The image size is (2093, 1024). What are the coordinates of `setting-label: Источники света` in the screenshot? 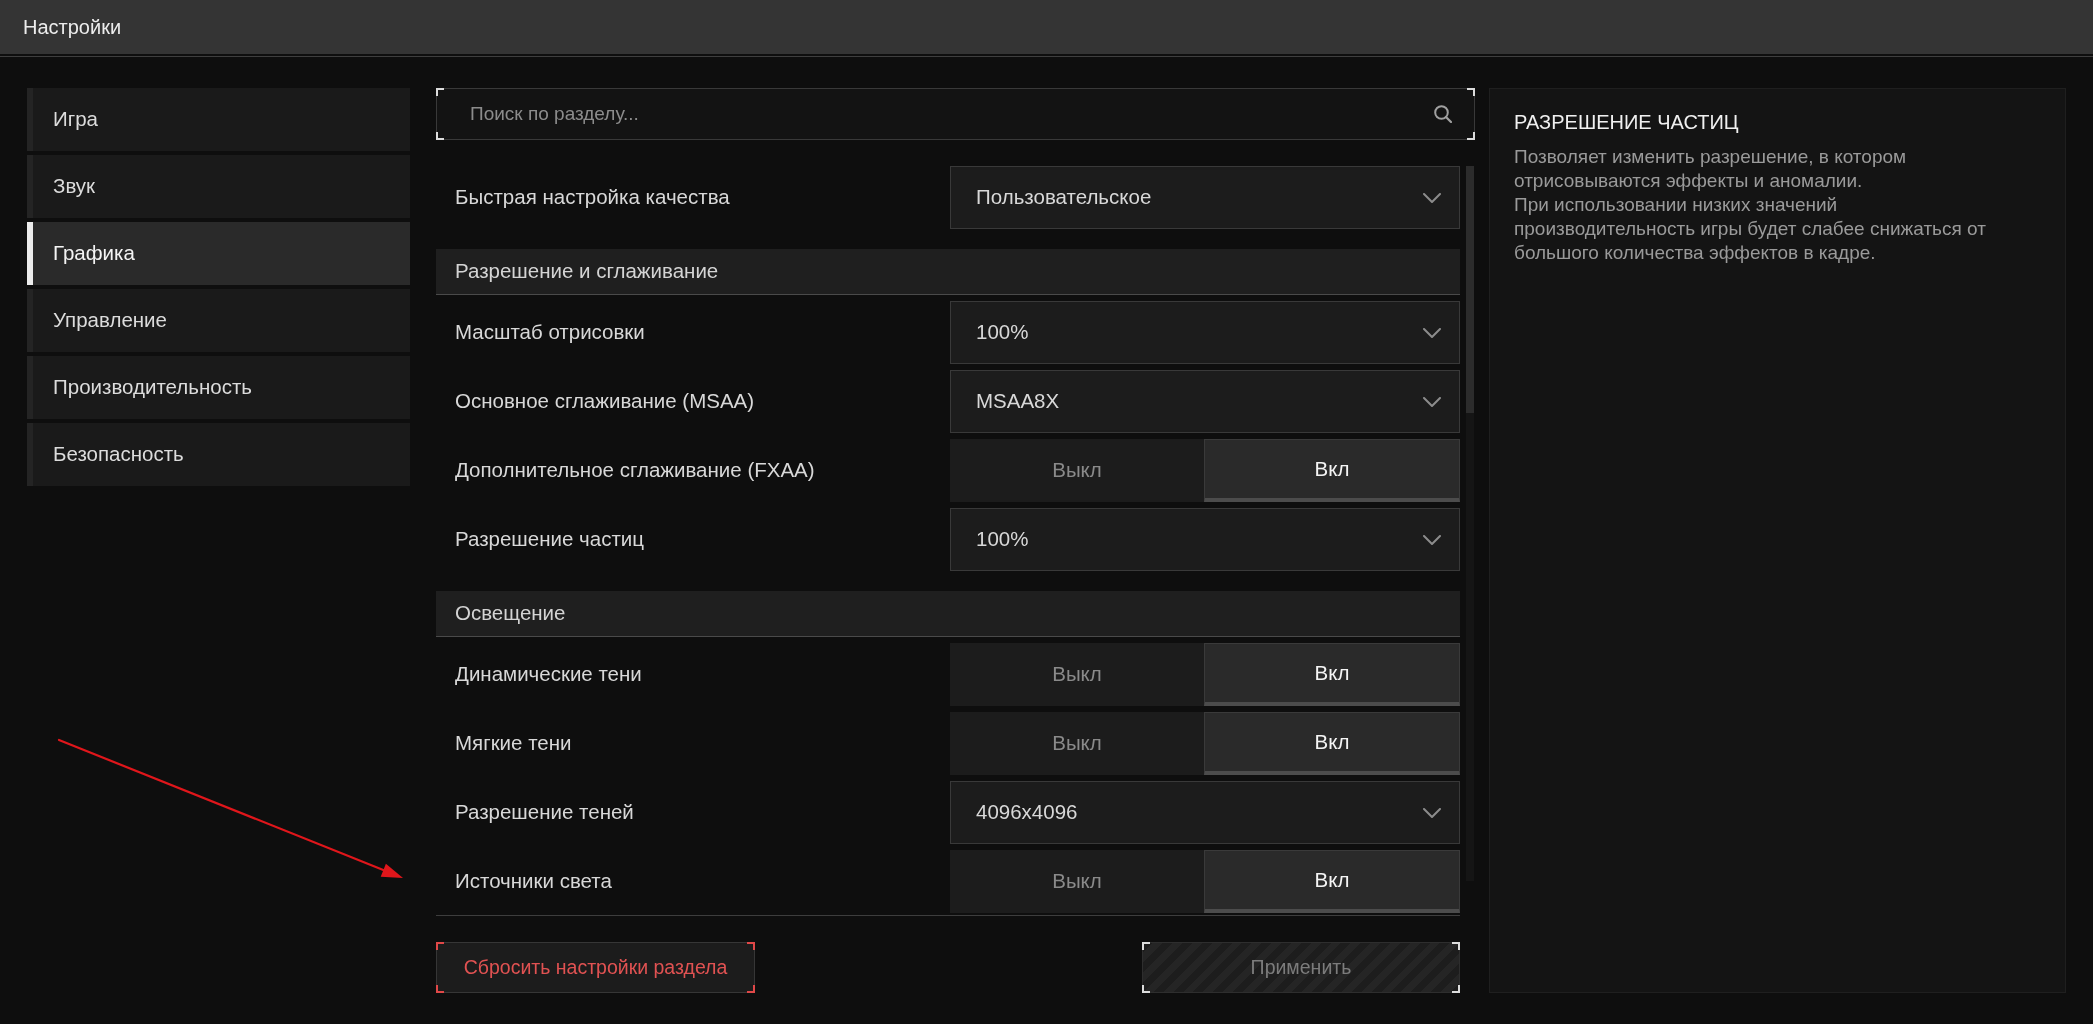 It's located at (533, 881).